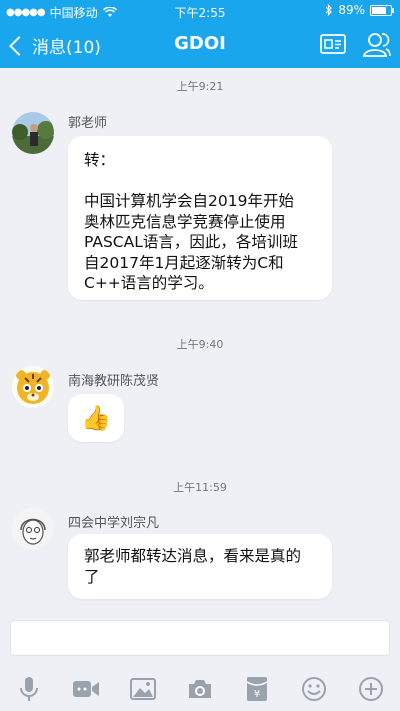  I want to click on sender-name: 郭老师, so click(88, 123).